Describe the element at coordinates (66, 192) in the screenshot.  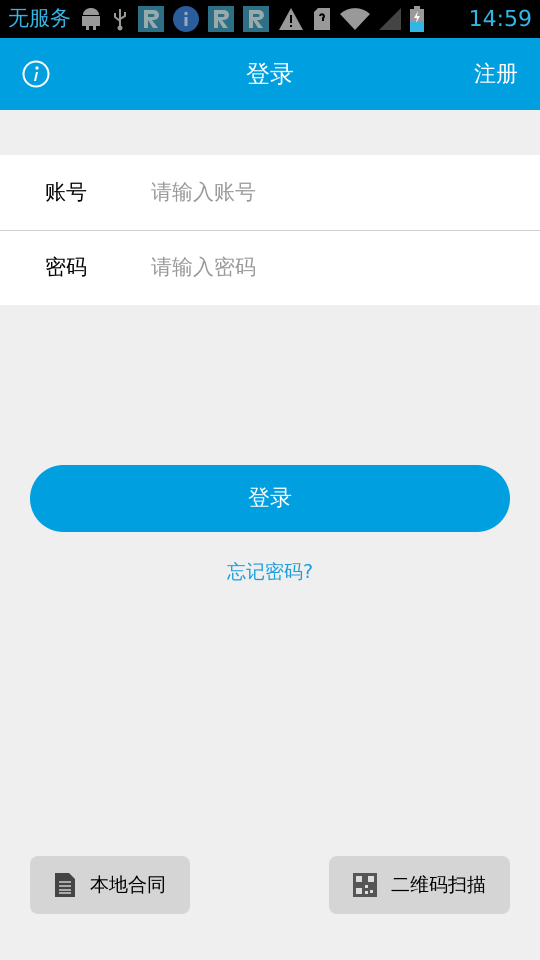
I see `field-label: 账号` at that location.